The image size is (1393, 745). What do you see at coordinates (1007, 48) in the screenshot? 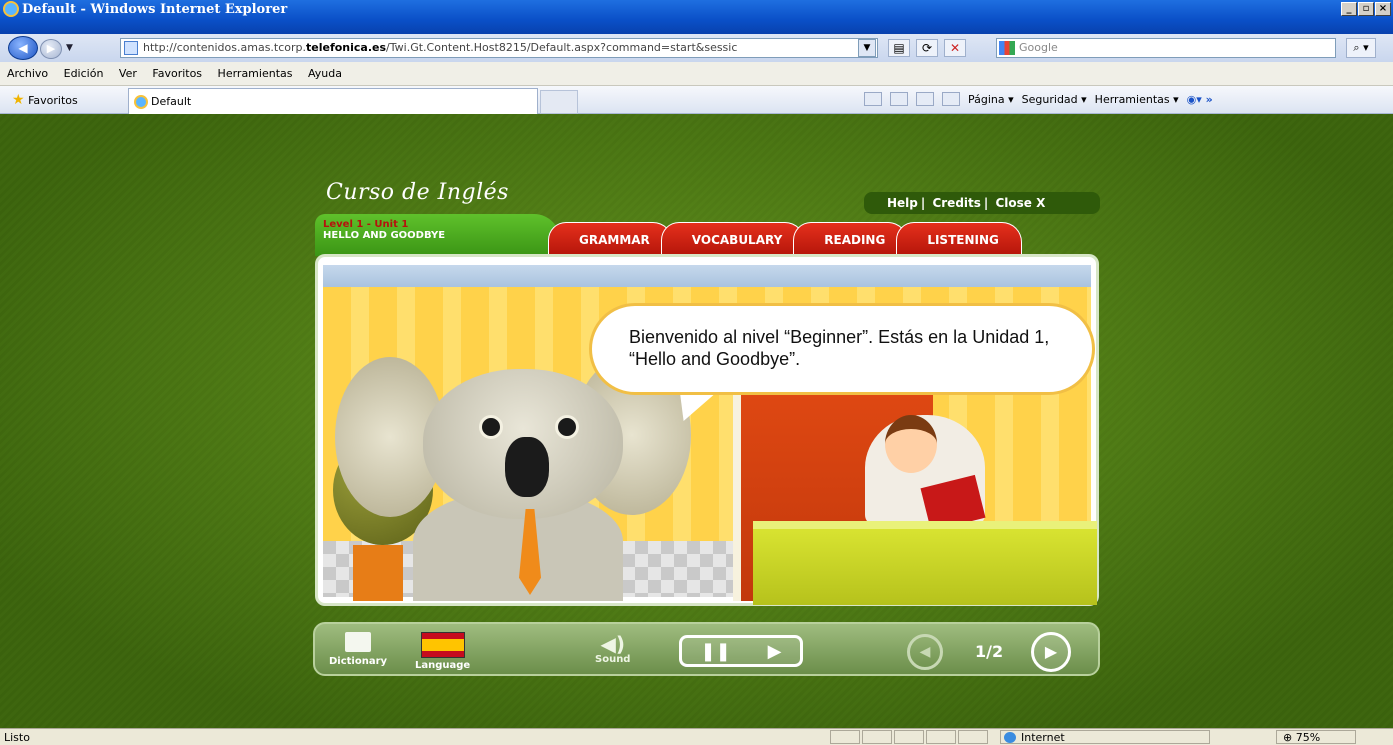
I see `google-icon` at bounding box center [1007, 48].